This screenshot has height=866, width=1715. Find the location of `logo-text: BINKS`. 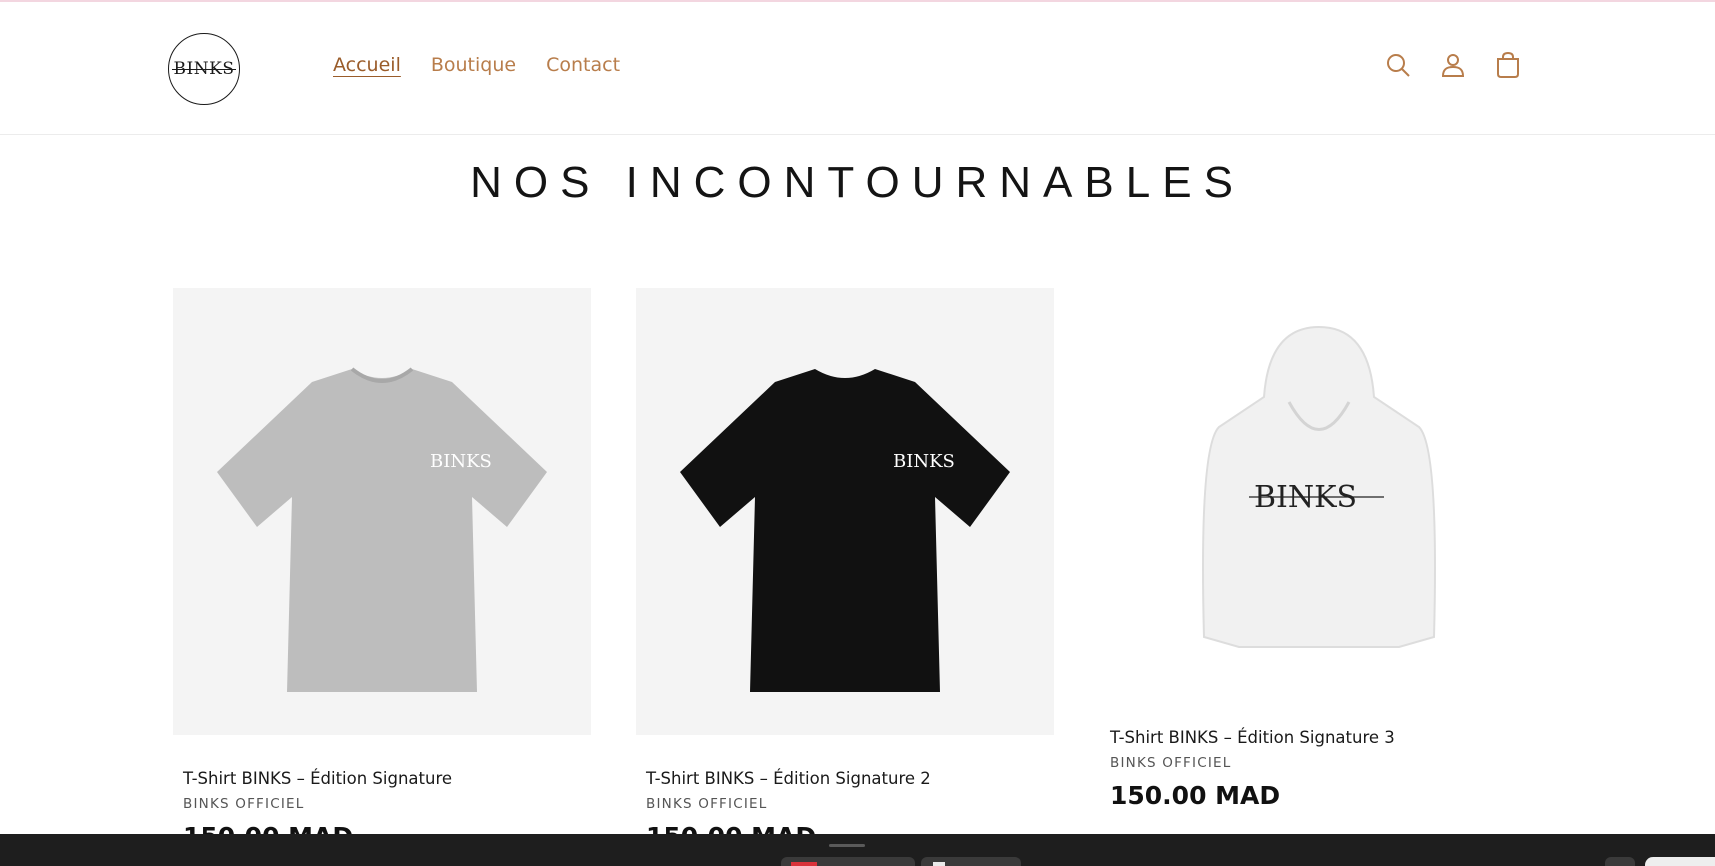

logo-text: BINKS is located at coordinates (204, 69).